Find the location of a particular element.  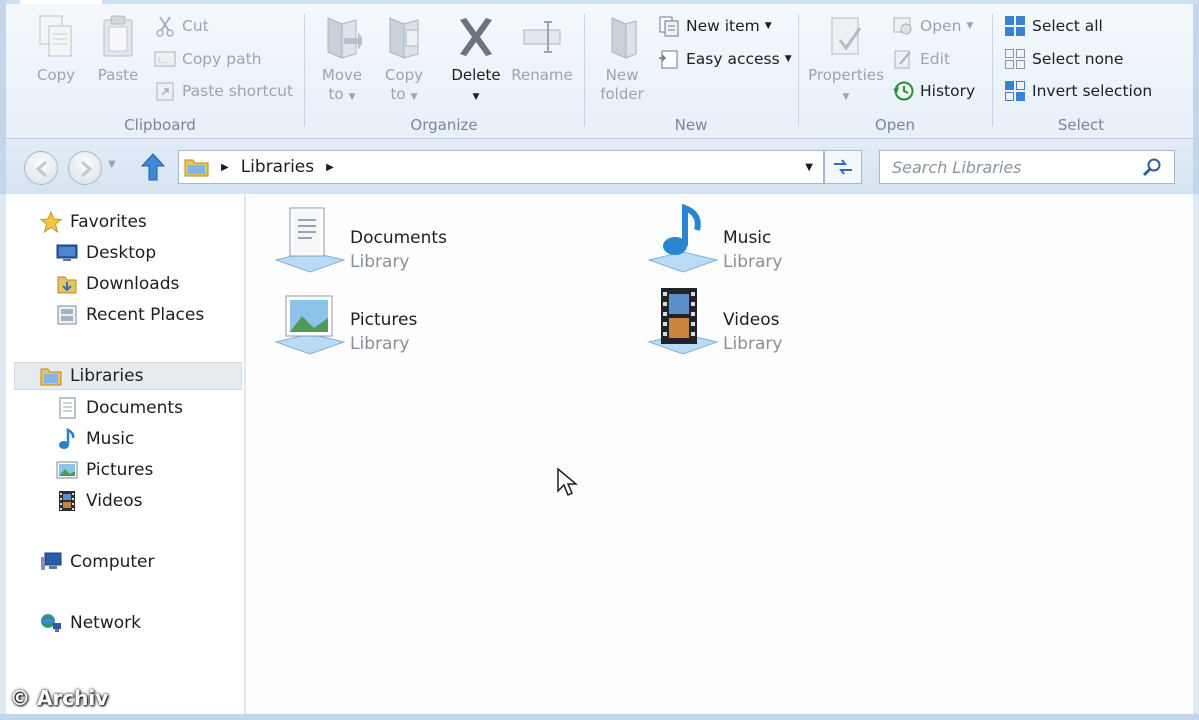

star-icon is located at coordinates (51, 222).